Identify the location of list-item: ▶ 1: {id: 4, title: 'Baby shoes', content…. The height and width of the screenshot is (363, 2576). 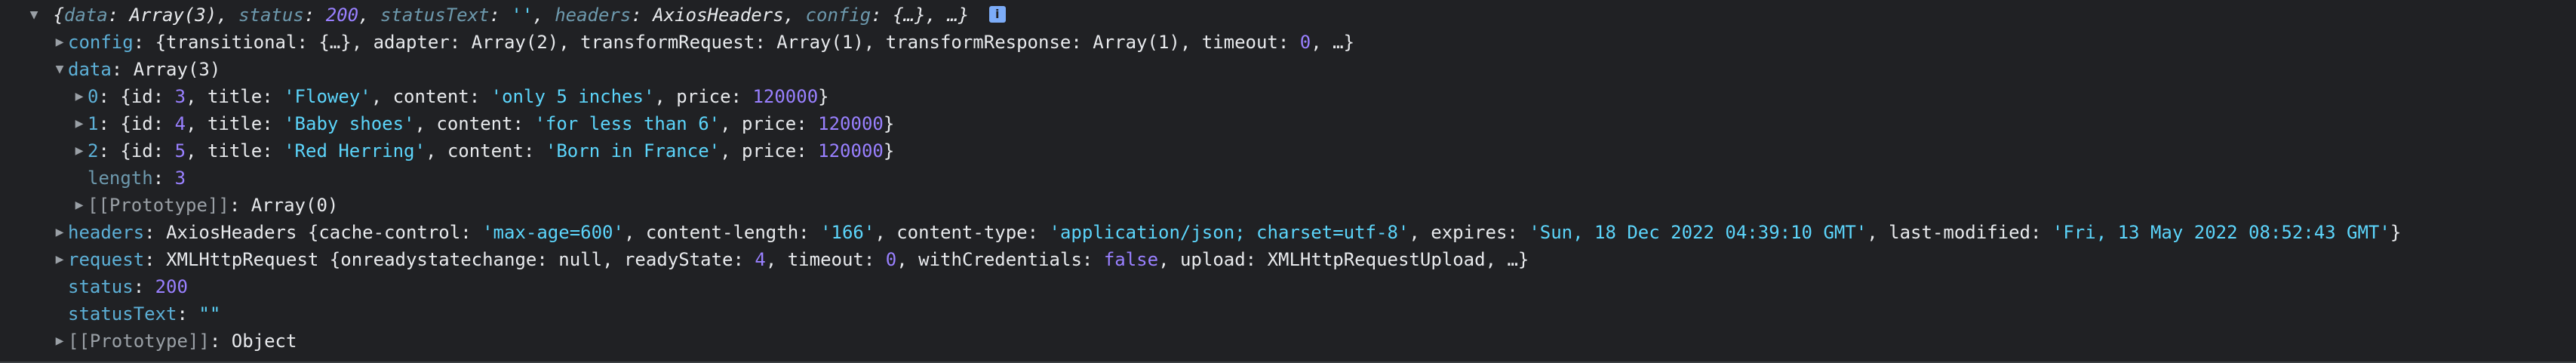
(483, 123).